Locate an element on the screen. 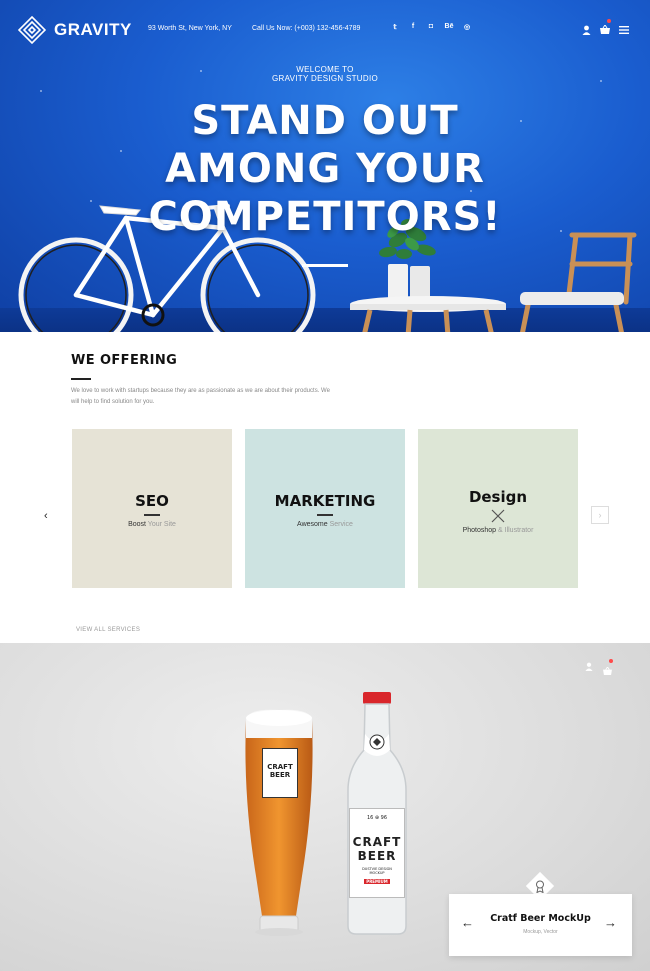  header-phone: Call Us Now: (+003) 132-456-4789 is located at coordinates (306, 28).